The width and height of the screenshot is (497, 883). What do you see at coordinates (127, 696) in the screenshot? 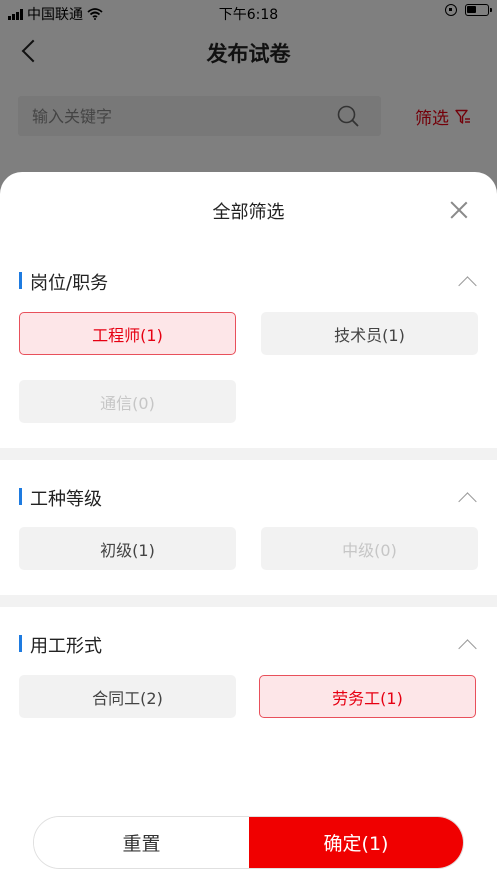
I see `option-chip: 合同工(2)` at bounding box center [127, 696].